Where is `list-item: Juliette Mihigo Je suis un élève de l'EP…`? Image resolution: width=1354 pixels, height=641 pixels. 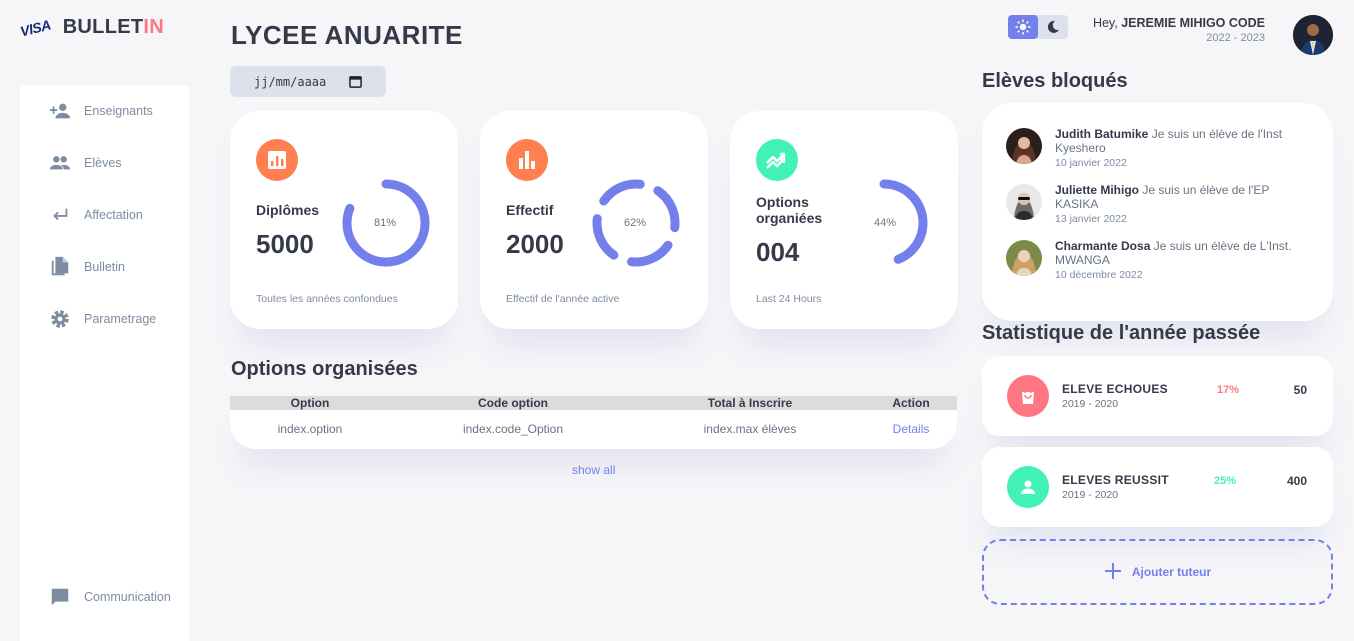
list-item: Juliette Mihigo Je suis un élève de l'EP… is located at coordinates (1155, 205).